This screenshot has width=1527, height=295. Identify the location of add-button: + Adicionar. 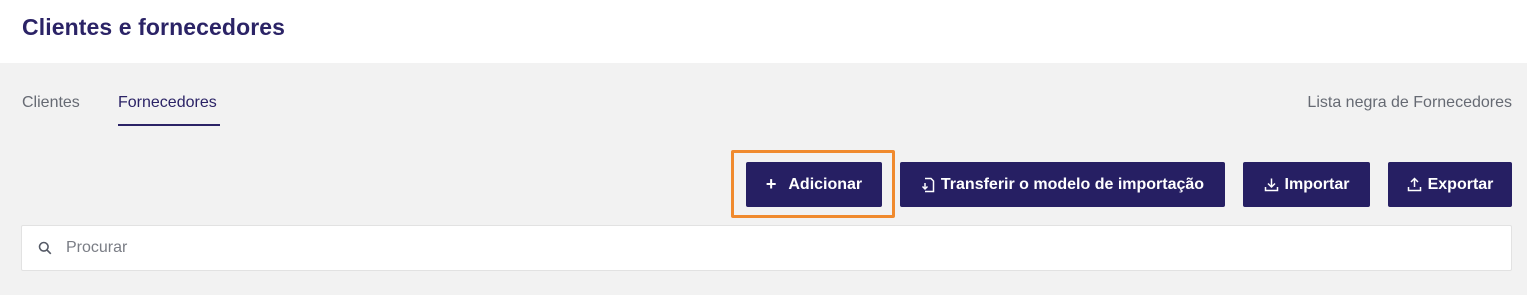
(814, 184).